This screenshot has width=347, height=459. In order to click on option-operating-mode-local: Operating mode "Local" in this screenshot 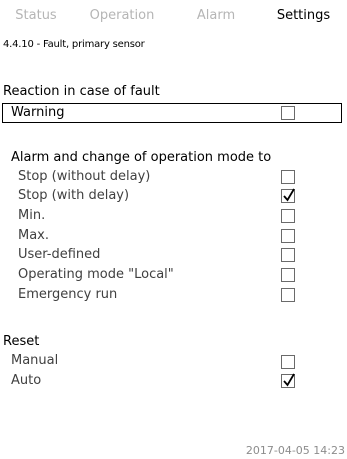, I will do `click(96, 274)`.